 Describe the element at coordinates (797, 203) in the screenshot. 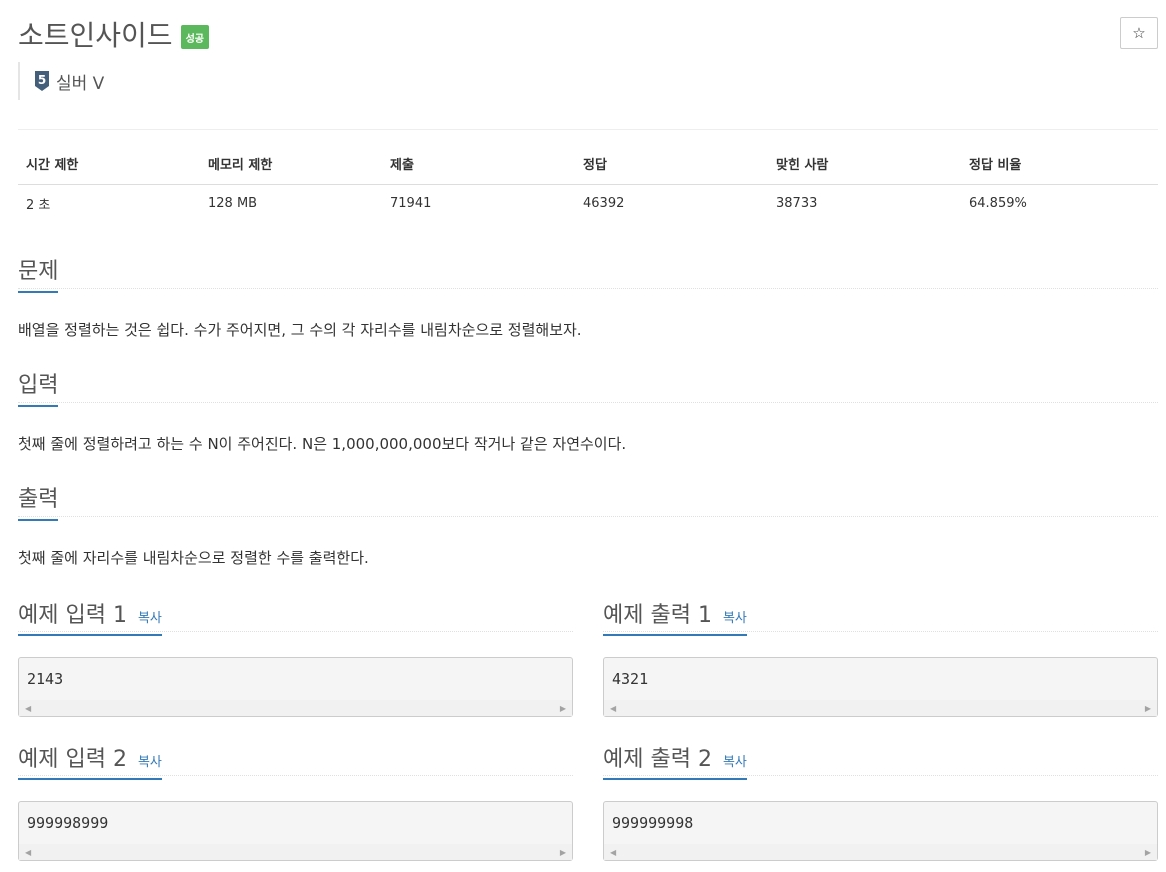

I see `stats-value: 38733` at that location.